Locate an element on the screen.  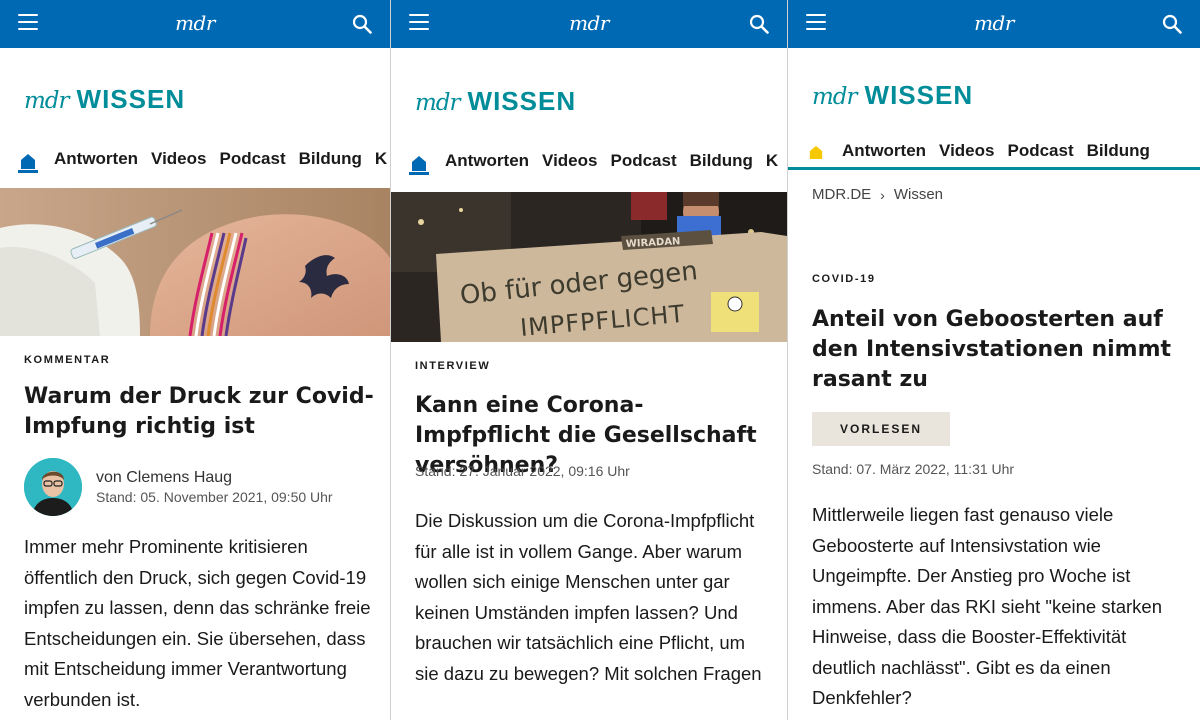
author-avatar is located at coordinates (53, 487).